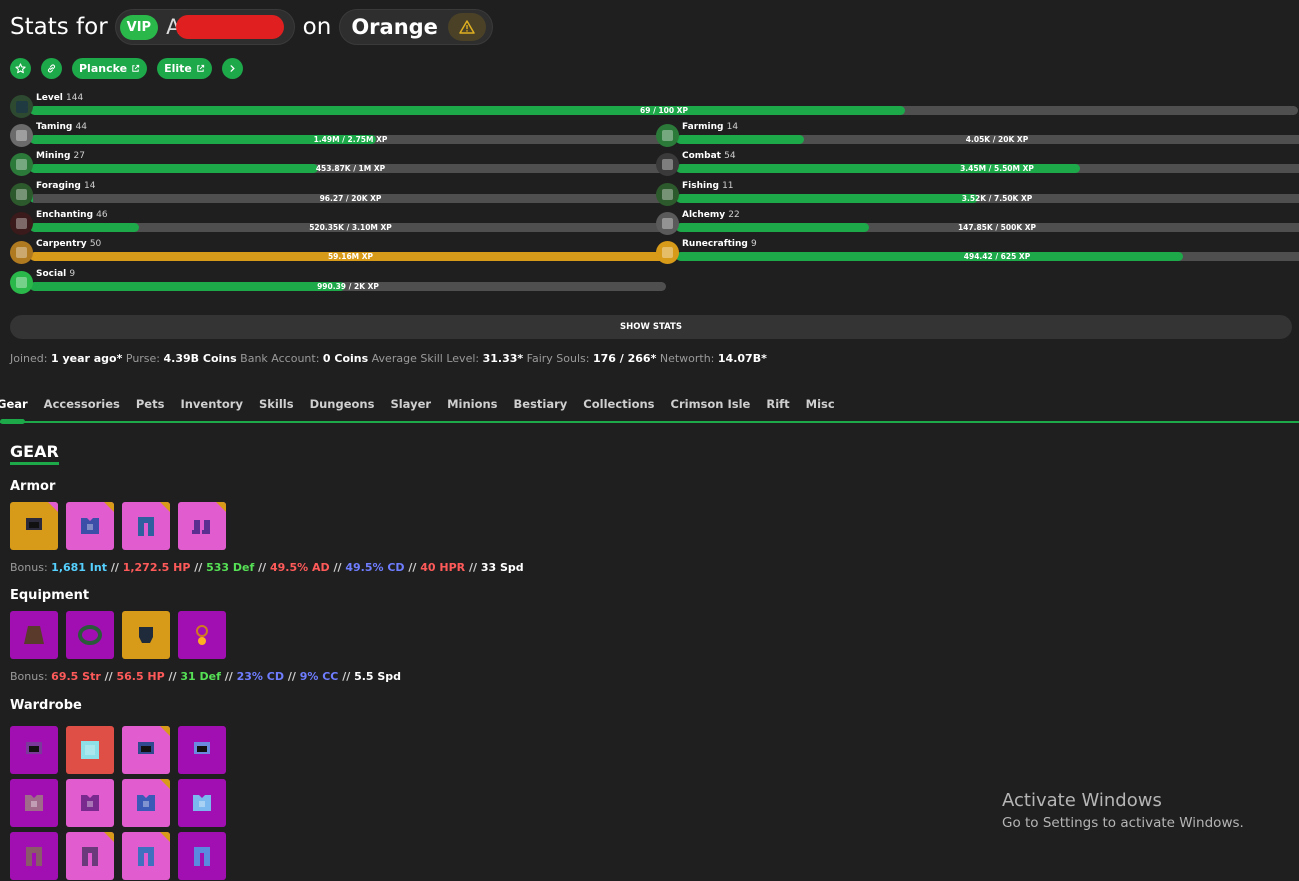  Describe the element at coordinates (977, 252) in the screenshot. I see `skill-runecrafting: 494.42 / 625 XP Runecrafting 9` at that location.